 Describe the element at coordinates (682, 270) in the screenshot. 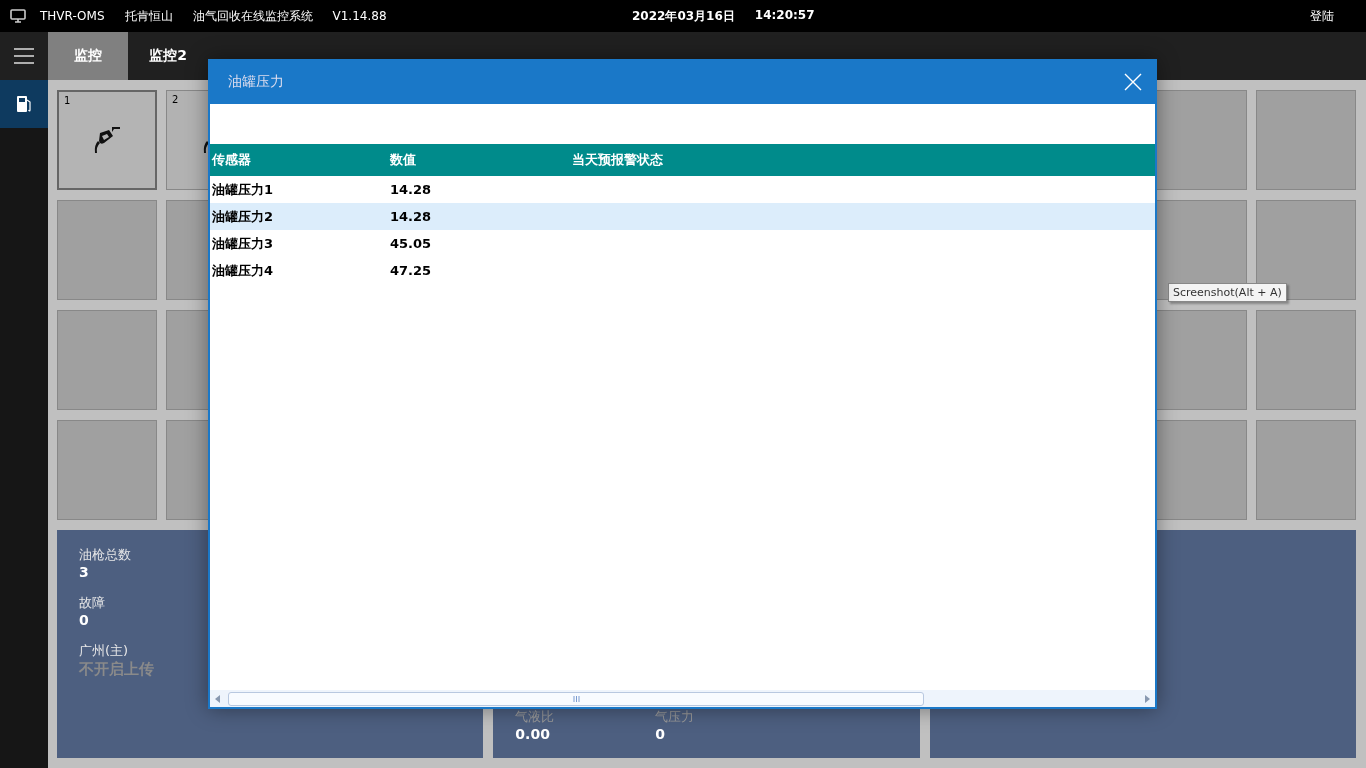

I see `table-row: 油罐压力4 47.25` at that location.